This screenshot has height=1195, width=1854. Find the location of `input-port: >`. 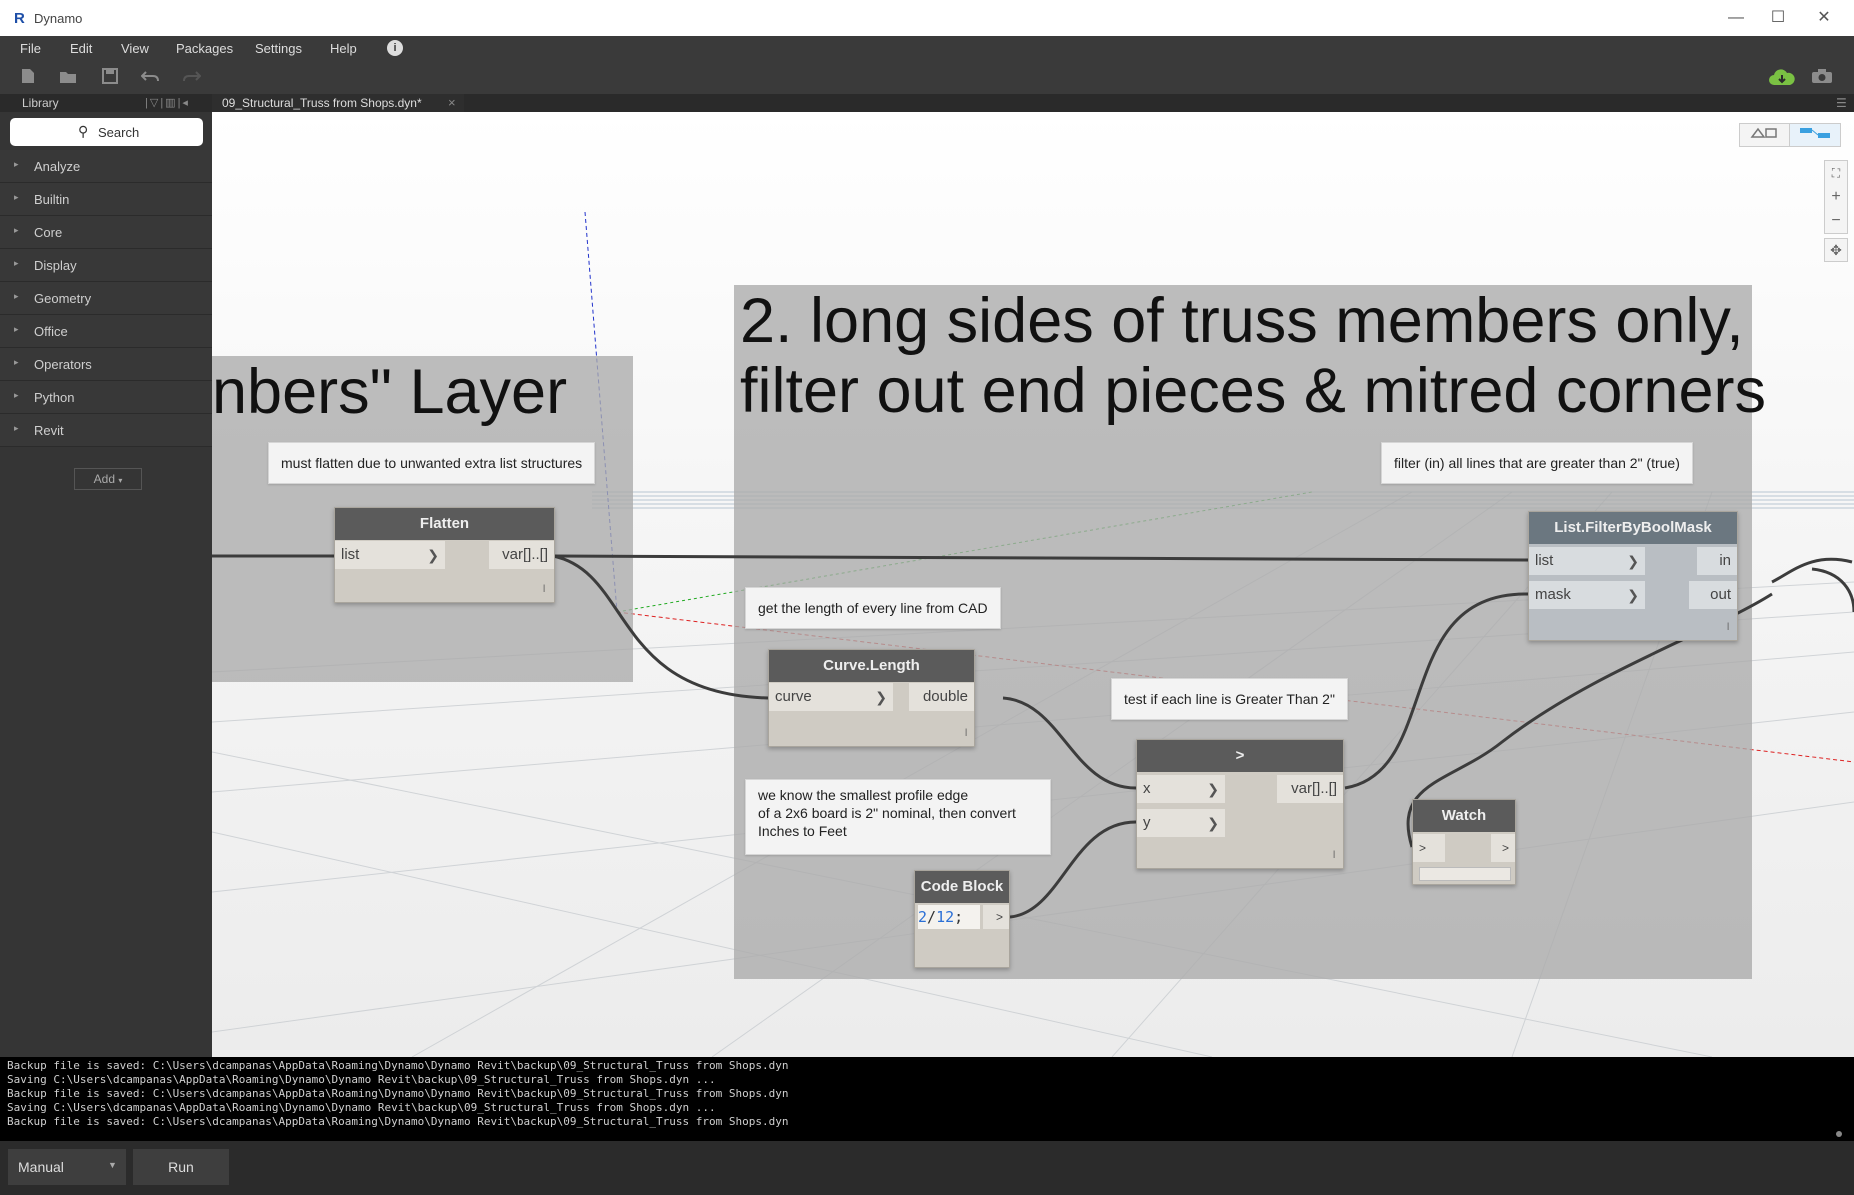

input-port: > is located at coordinates (1429, 848).